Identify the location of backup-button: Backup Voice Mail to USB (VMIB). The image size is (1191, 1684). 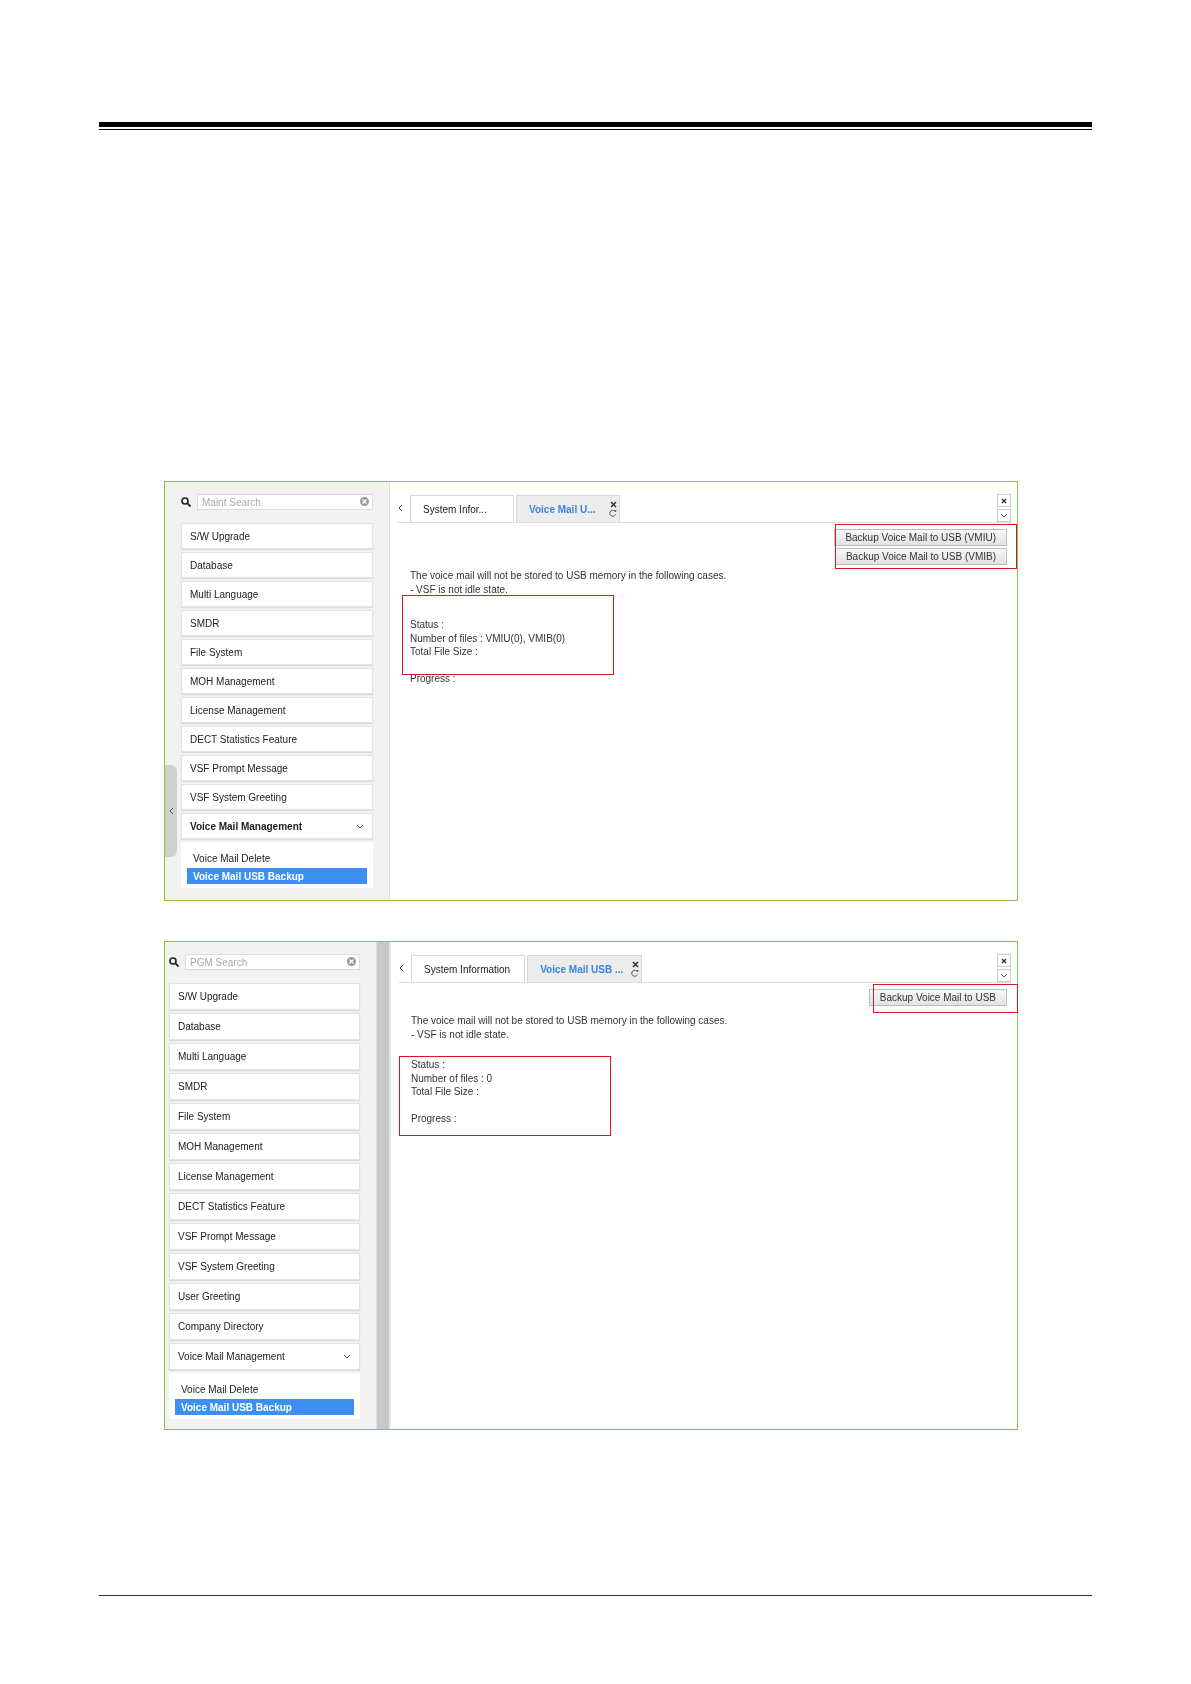
(920, 556).